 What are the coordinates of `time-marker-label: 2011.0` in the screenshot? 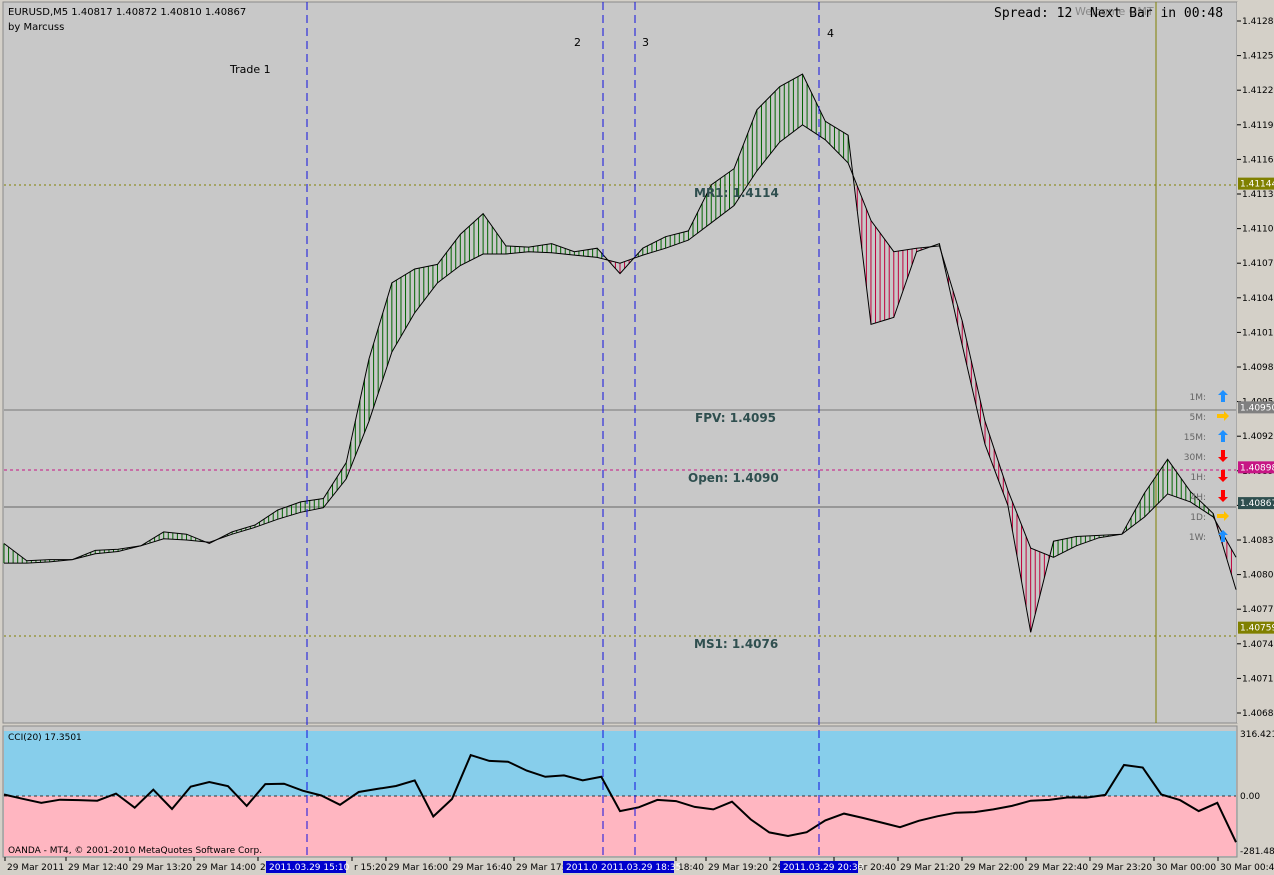 It's located at (582, 868).